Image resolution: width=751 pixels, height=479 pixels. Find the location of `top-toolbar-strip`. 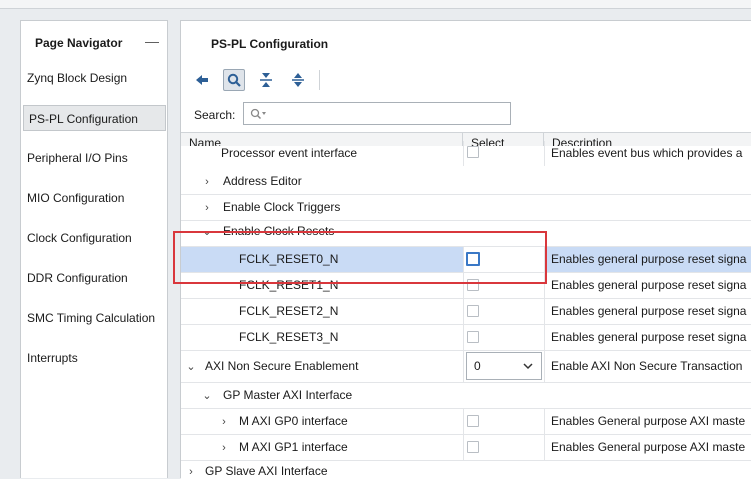

top-toolbar-strip is located at coordinates (375, 4).